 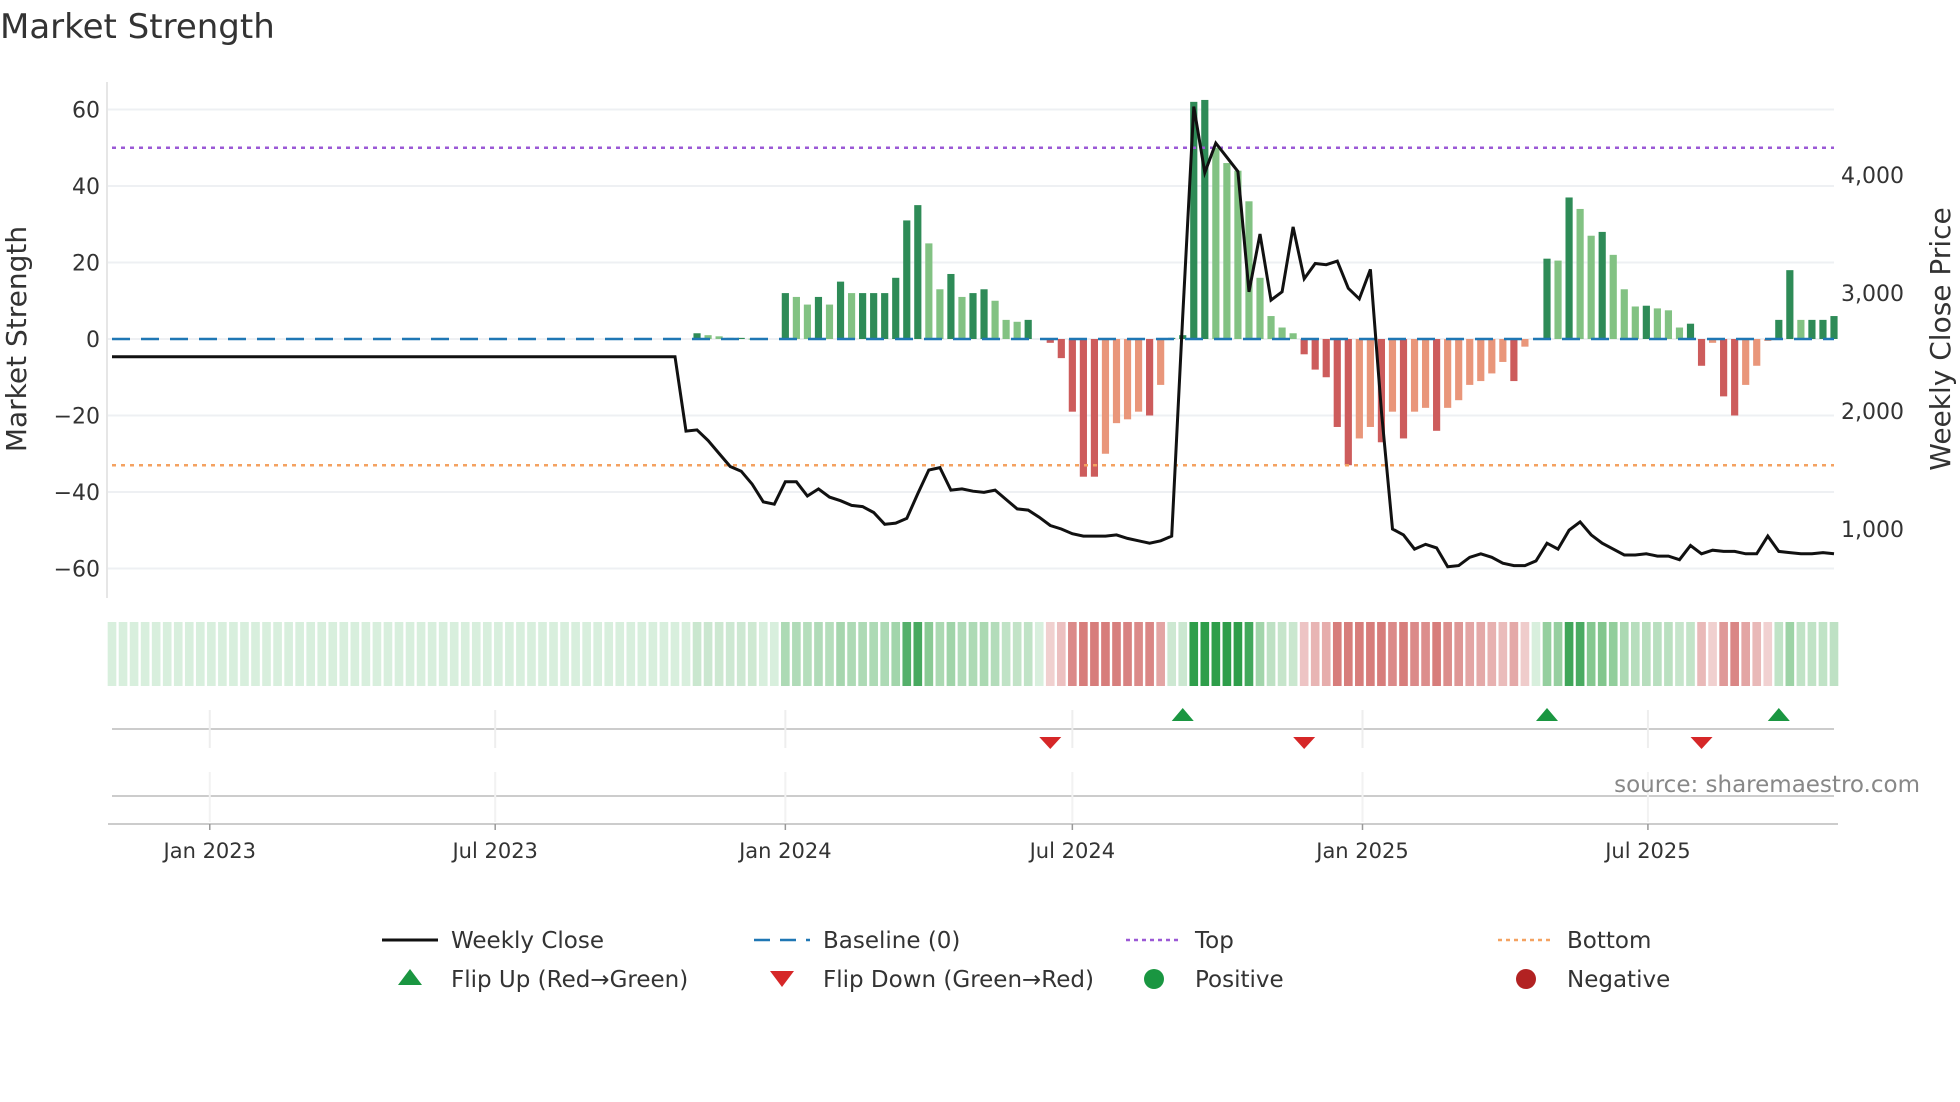 What do you see at coordinates (527, 941) in the screenshot?
I see `legend-label: Weekly Close` at bounding box center [527, 941].